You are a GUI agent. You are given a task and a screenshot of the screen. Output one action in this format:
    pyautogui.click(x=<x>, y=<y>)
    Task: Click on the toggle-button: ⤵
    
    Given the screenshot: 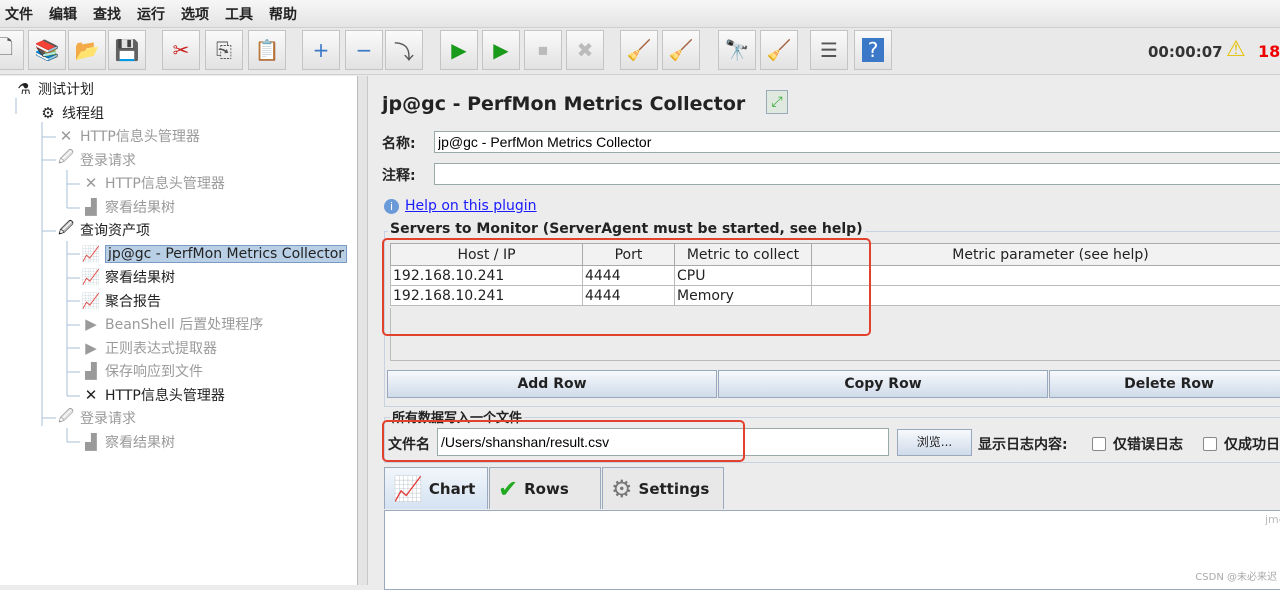 What is the action you would take?
    pyautogui.click(x=404, y=50)
    